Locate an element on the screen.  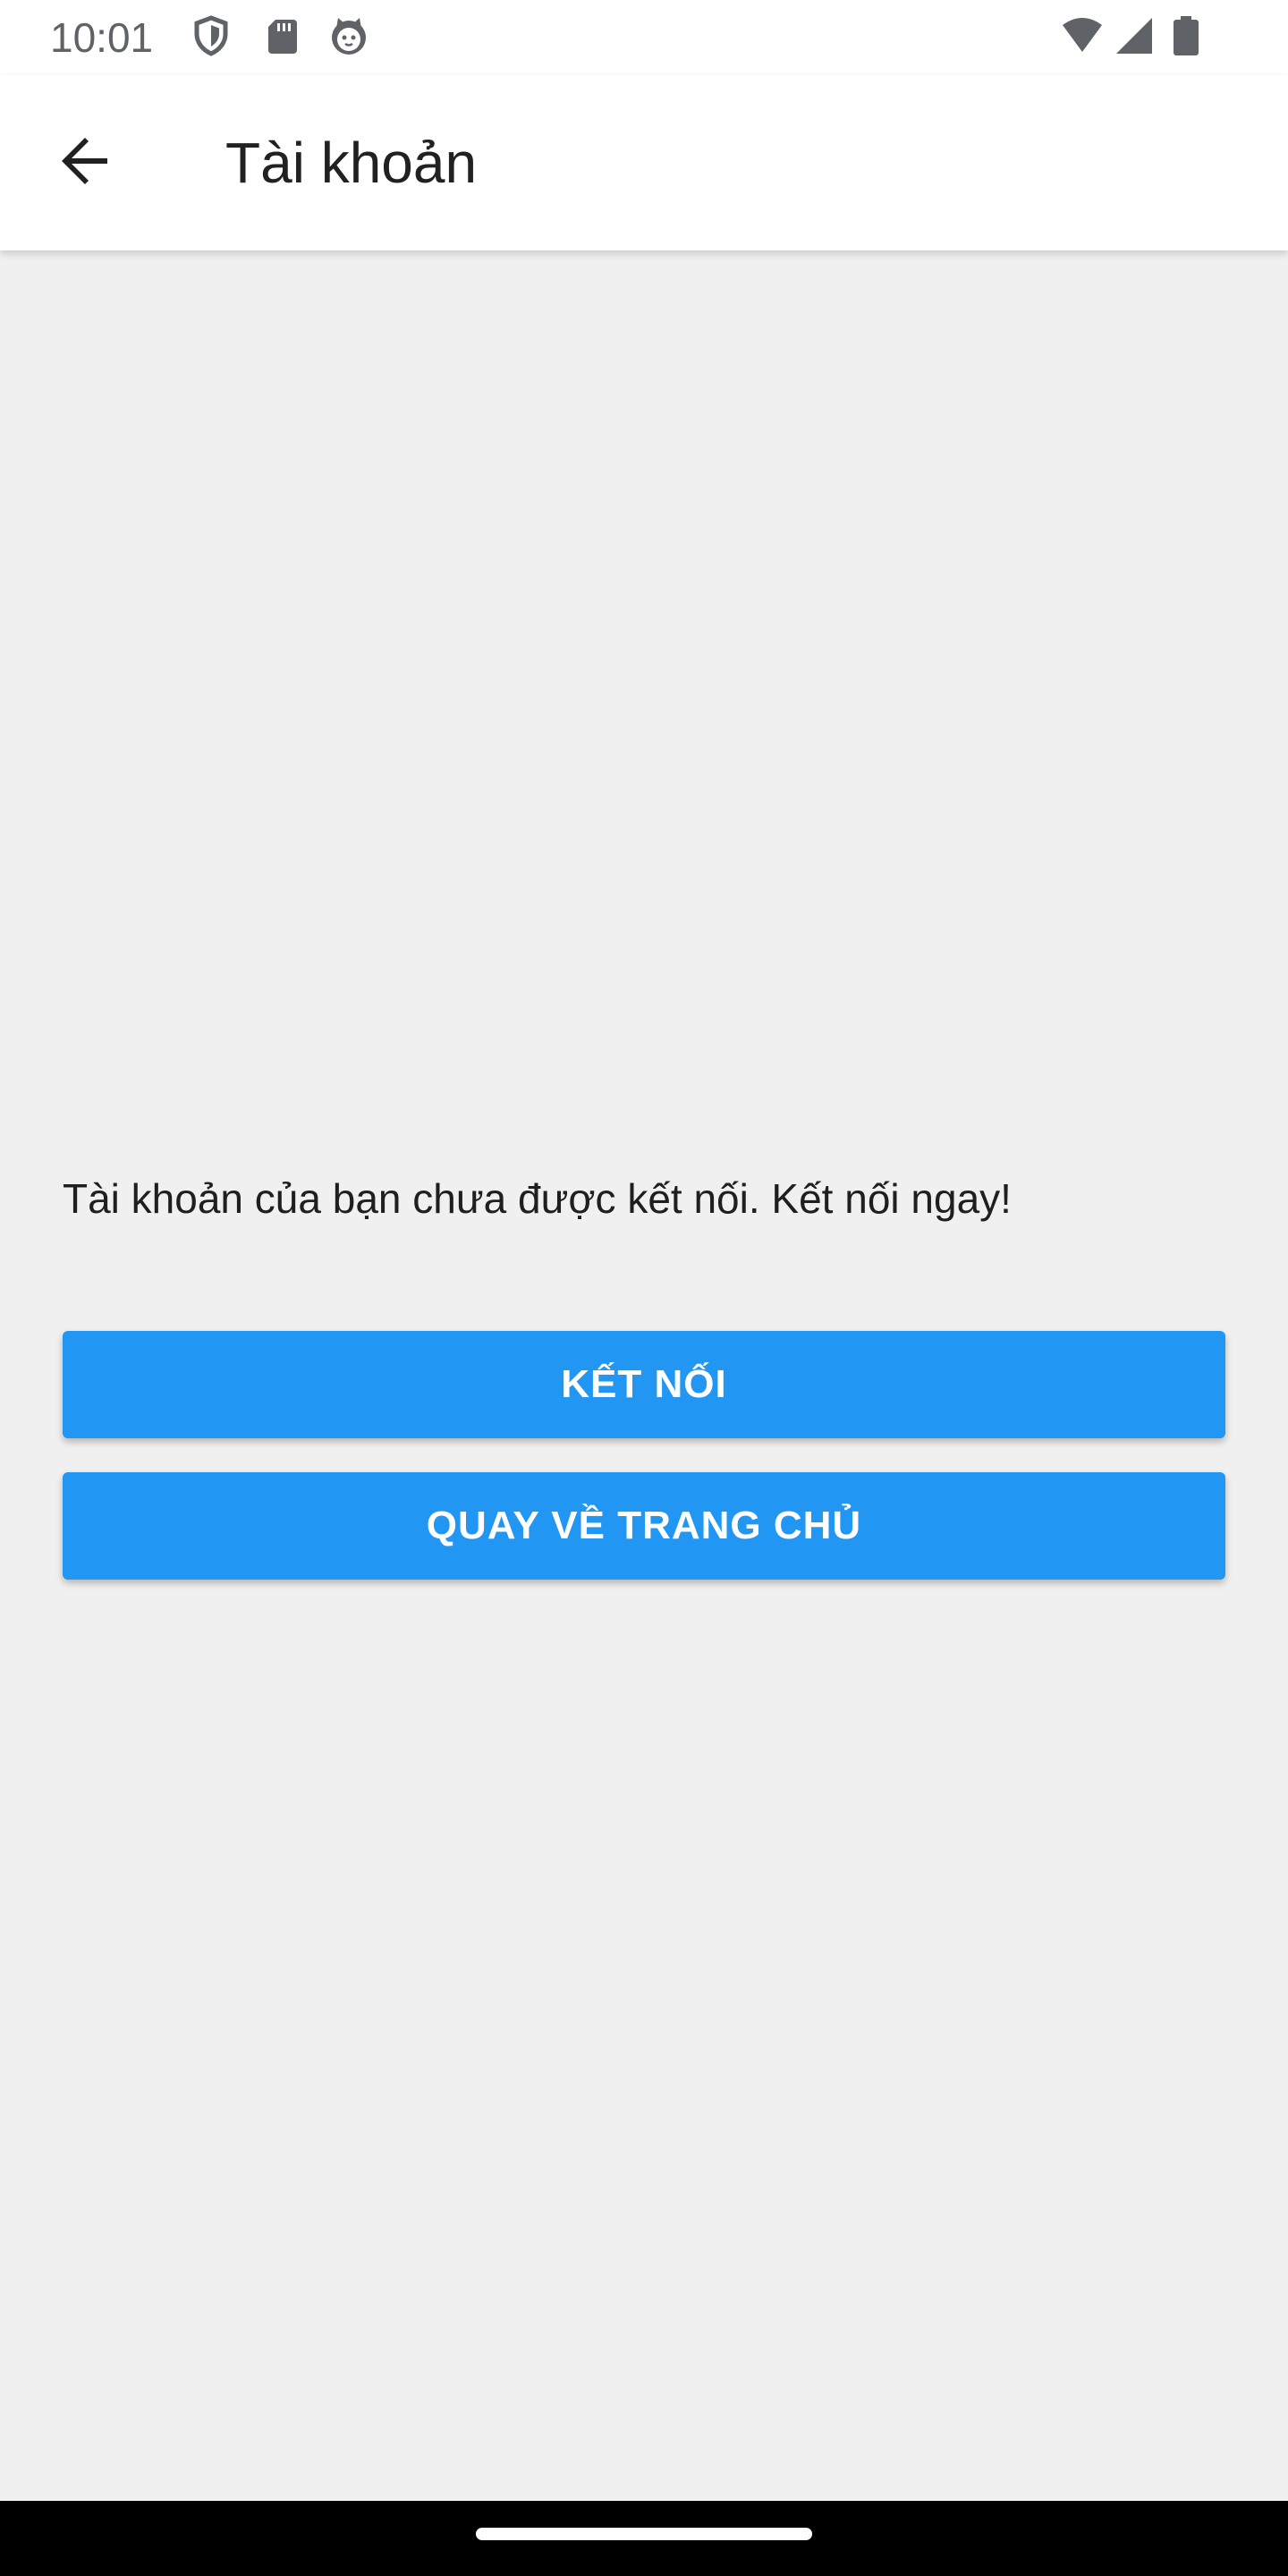
cellular-signal-icon is located at coordinates (1134, 35).